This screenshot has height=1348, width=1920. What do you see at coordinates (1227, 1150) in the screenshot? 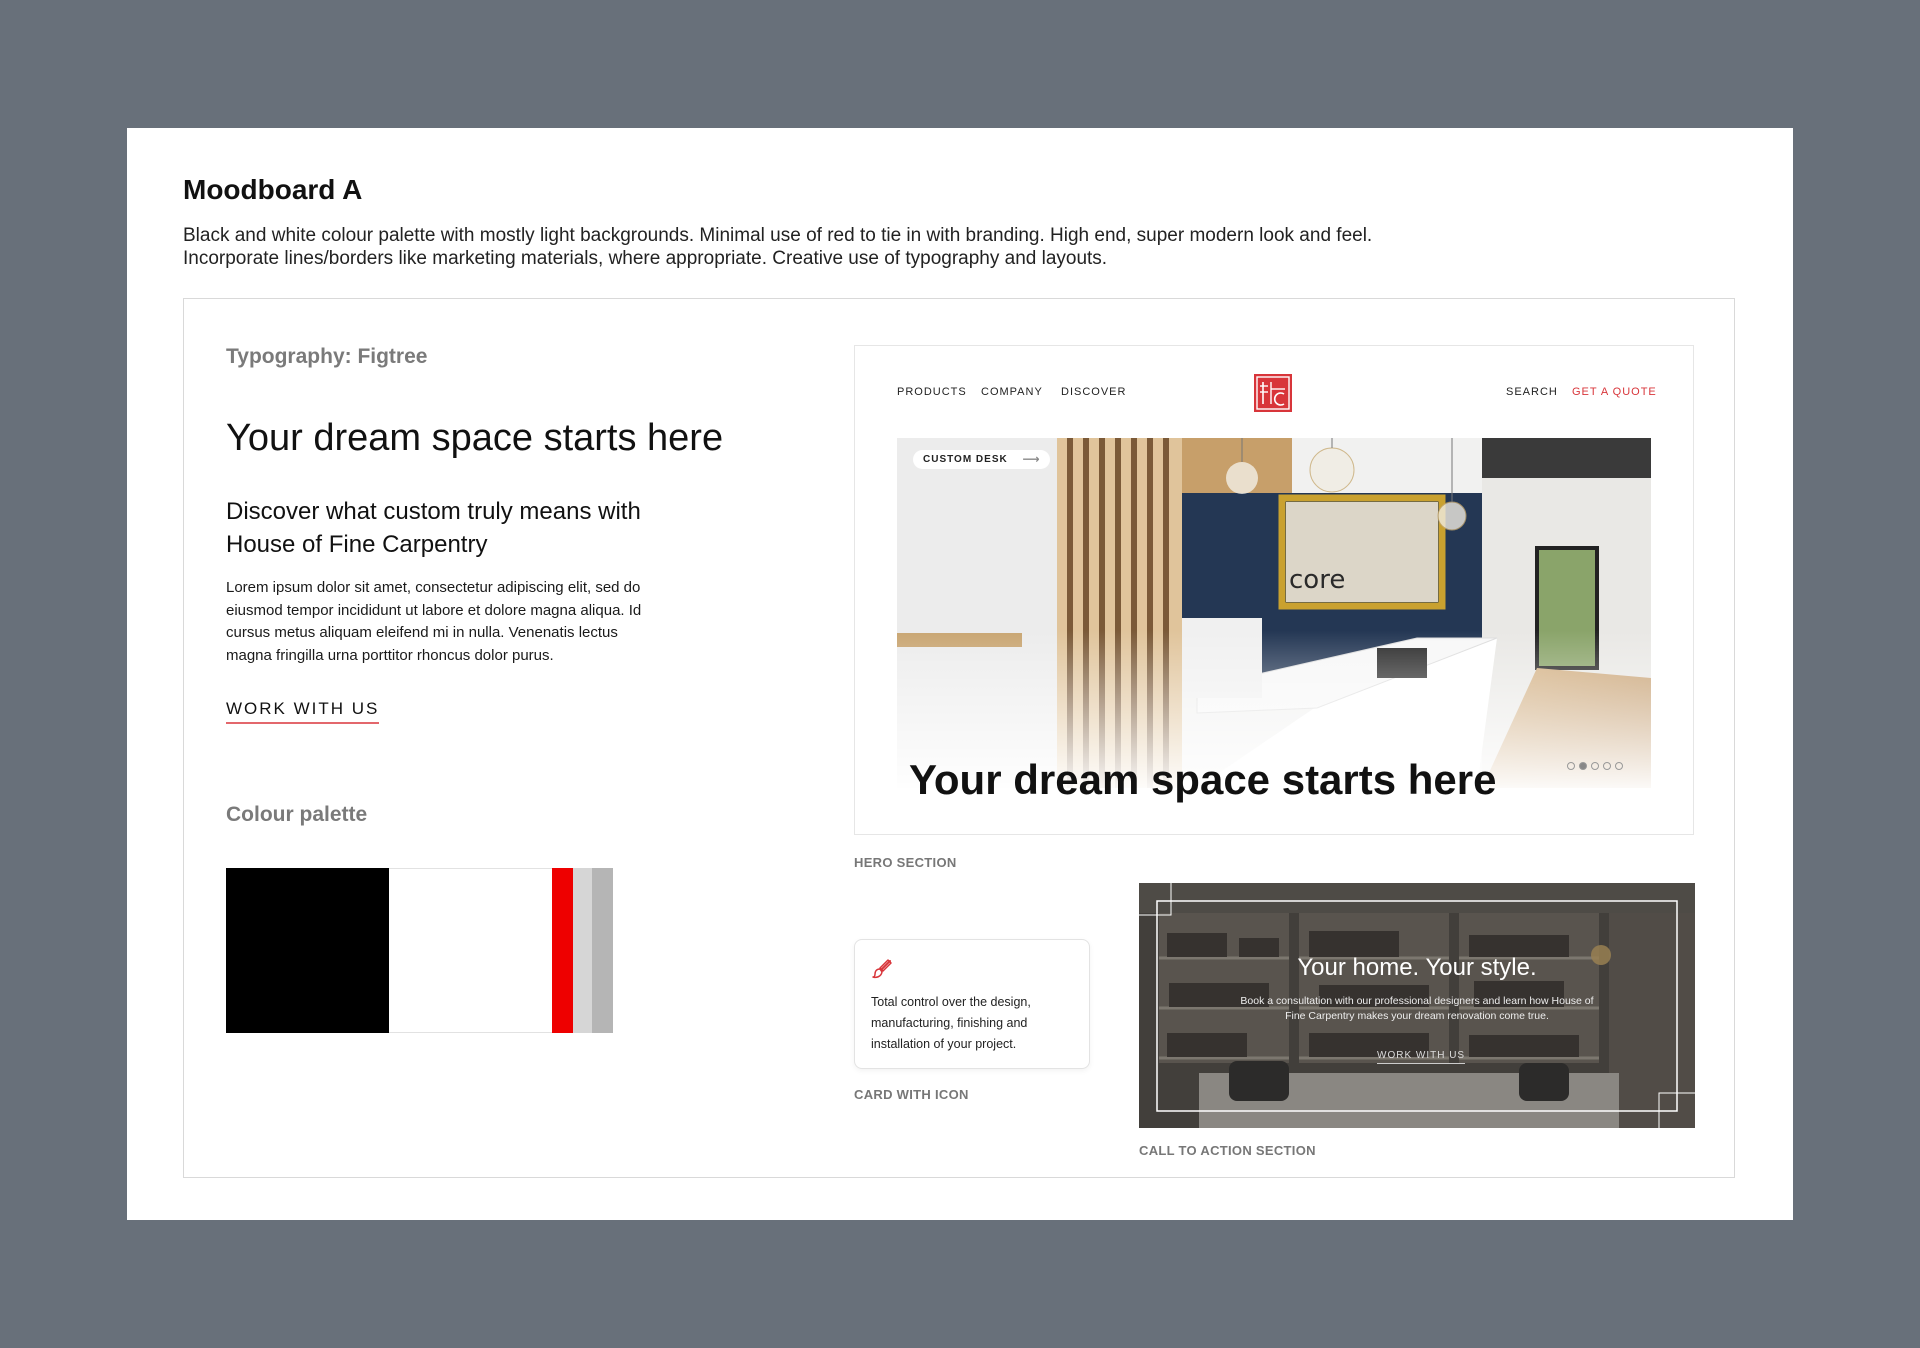
I see `cta-caption: CALL TO ACTION SECTION` at bounding box center [1227, 1150].